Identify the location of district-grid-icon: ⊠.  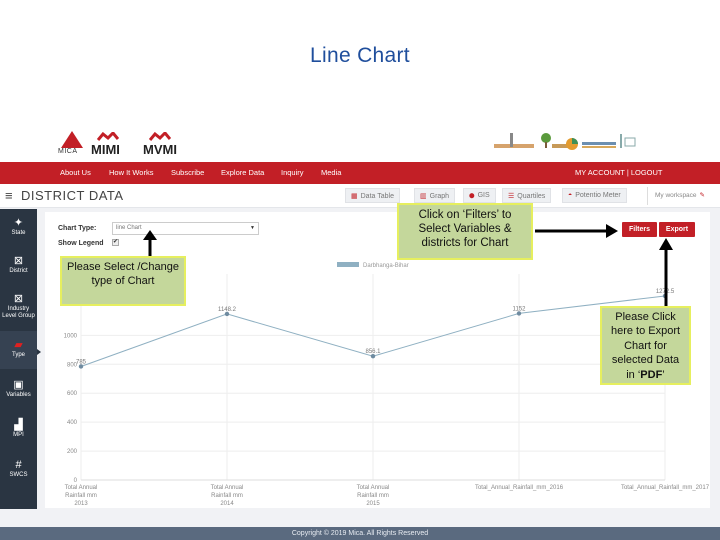
(18, 261).